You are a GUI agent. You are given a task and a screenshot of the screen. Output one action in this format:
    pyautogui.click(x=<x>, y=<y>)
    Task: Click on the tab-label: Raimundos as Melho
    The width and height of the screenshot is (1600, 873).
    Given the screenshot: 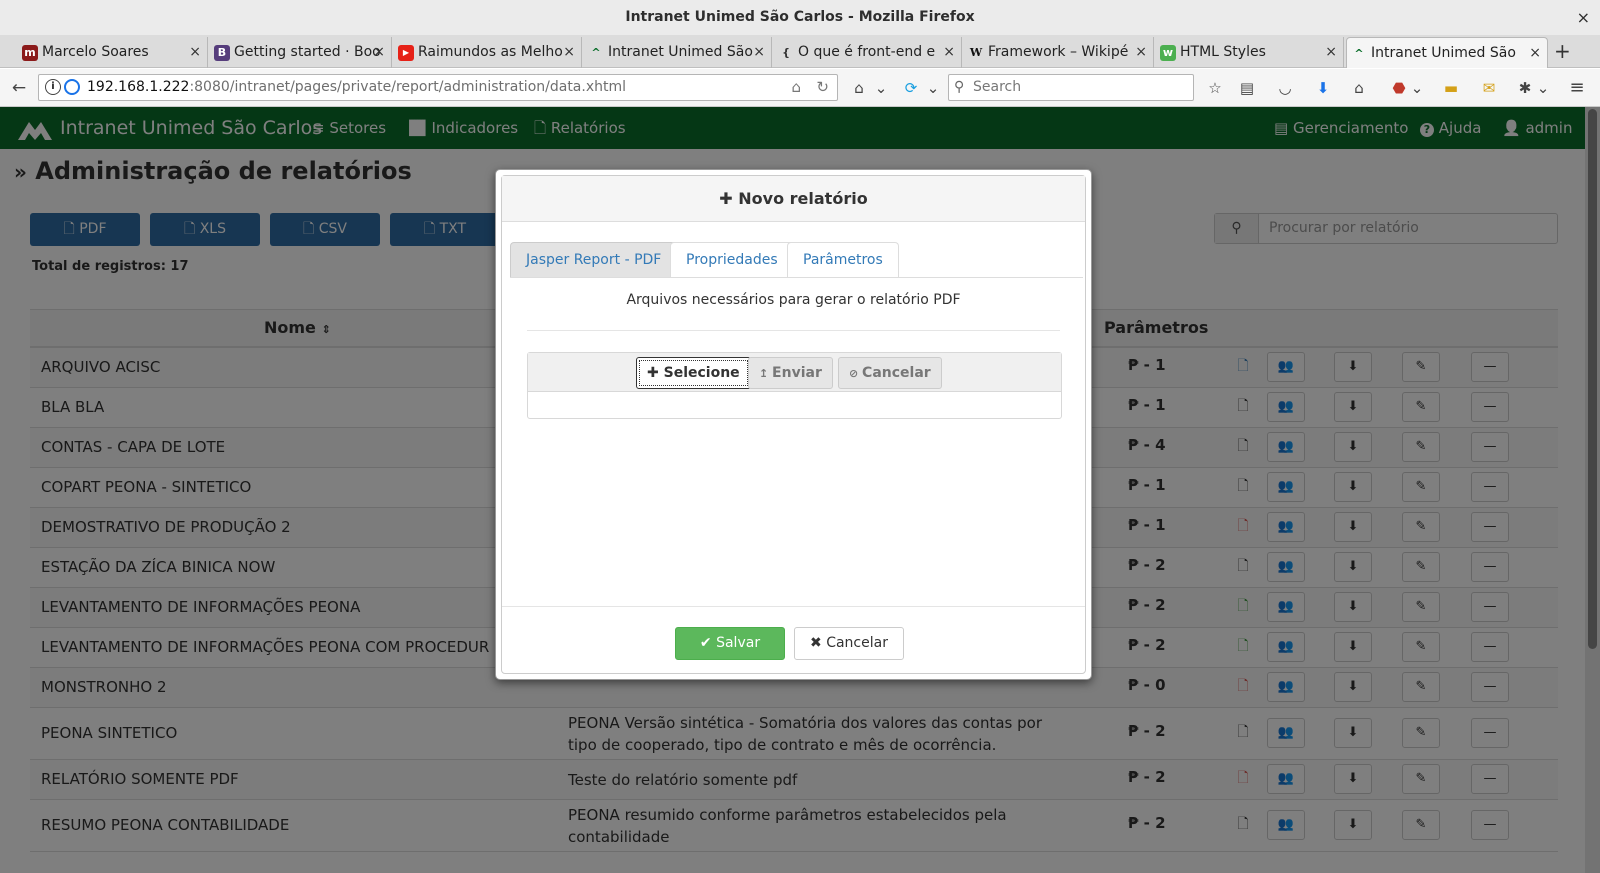 What is the action you would take?
    pyautogui.click(x=490, y=52)
    